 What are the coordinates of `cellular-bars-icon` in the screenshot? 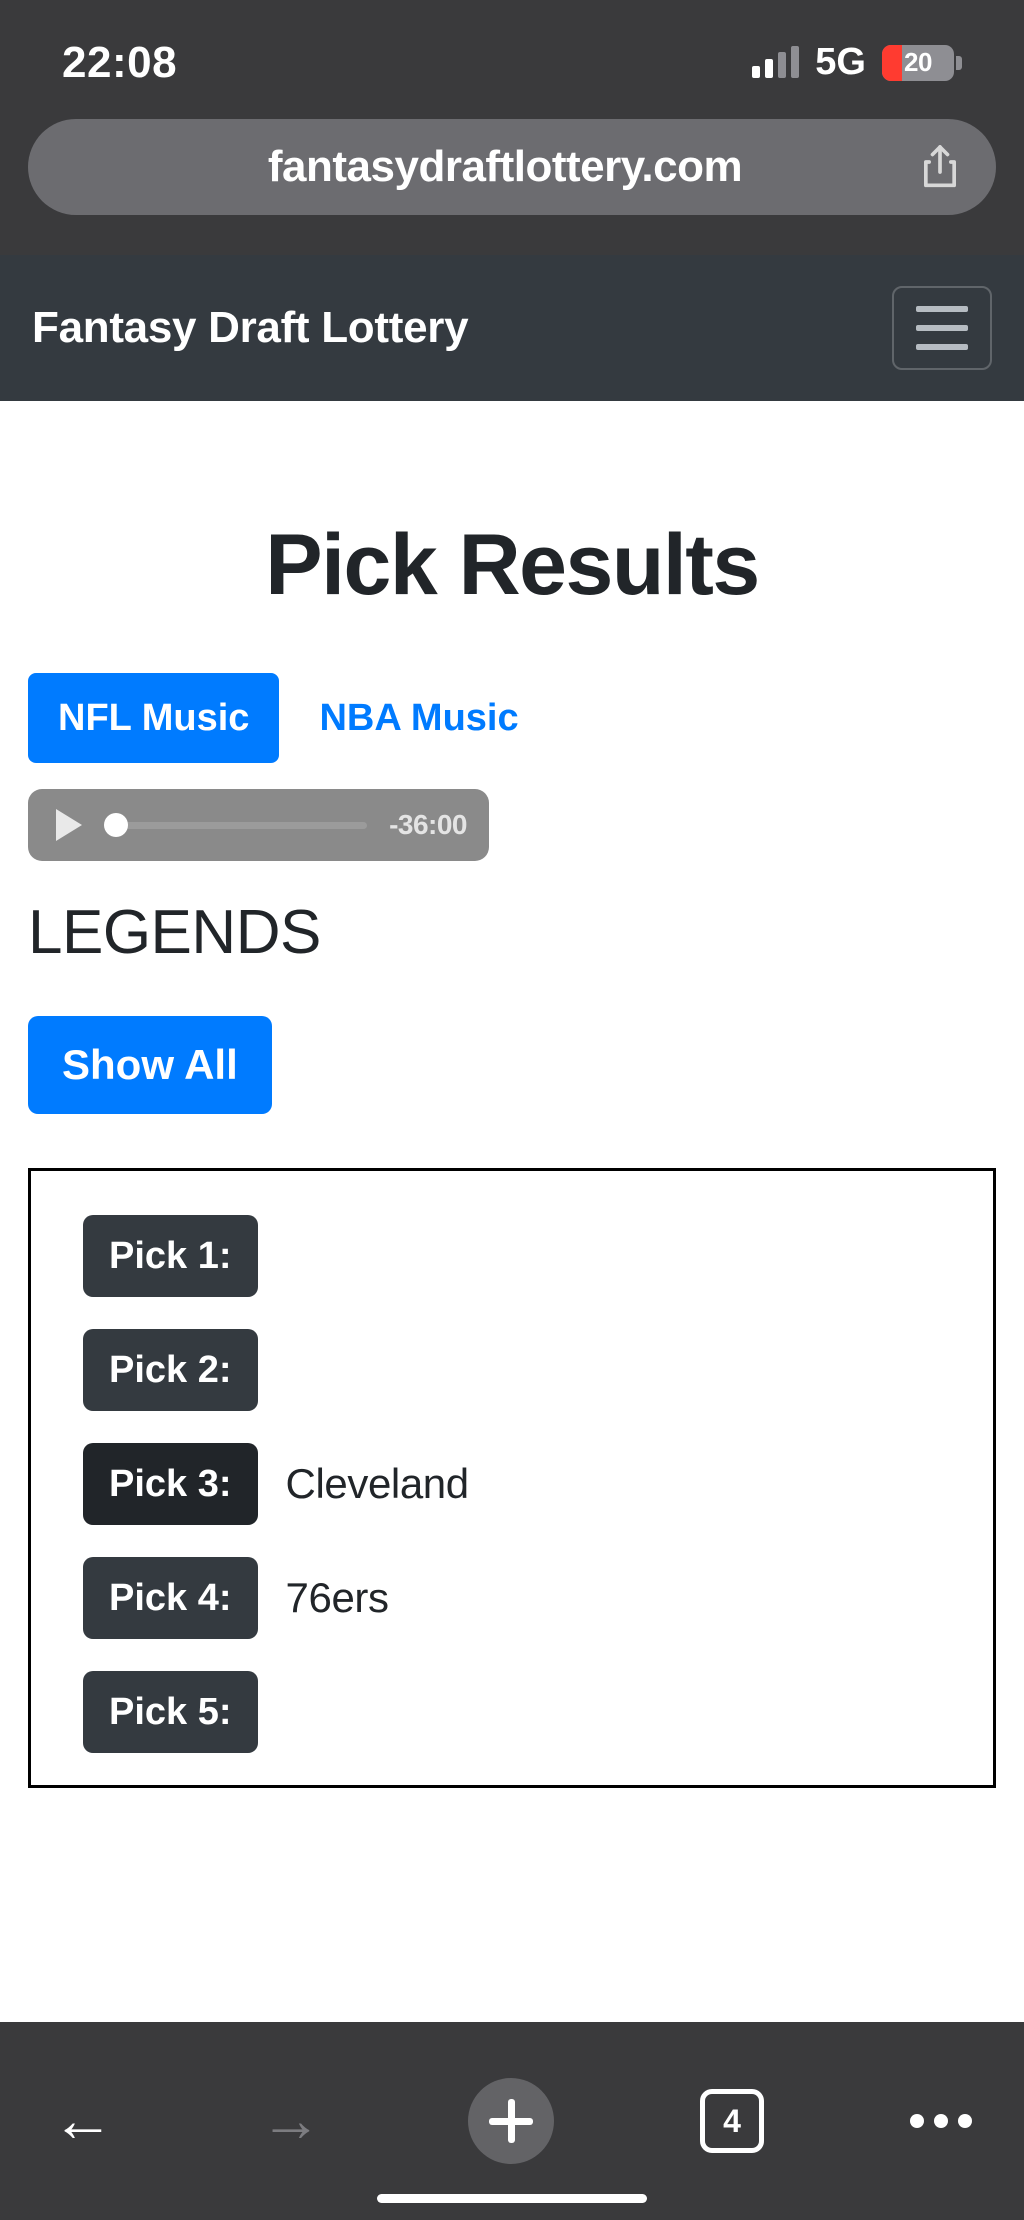 It's located at (776, 61).